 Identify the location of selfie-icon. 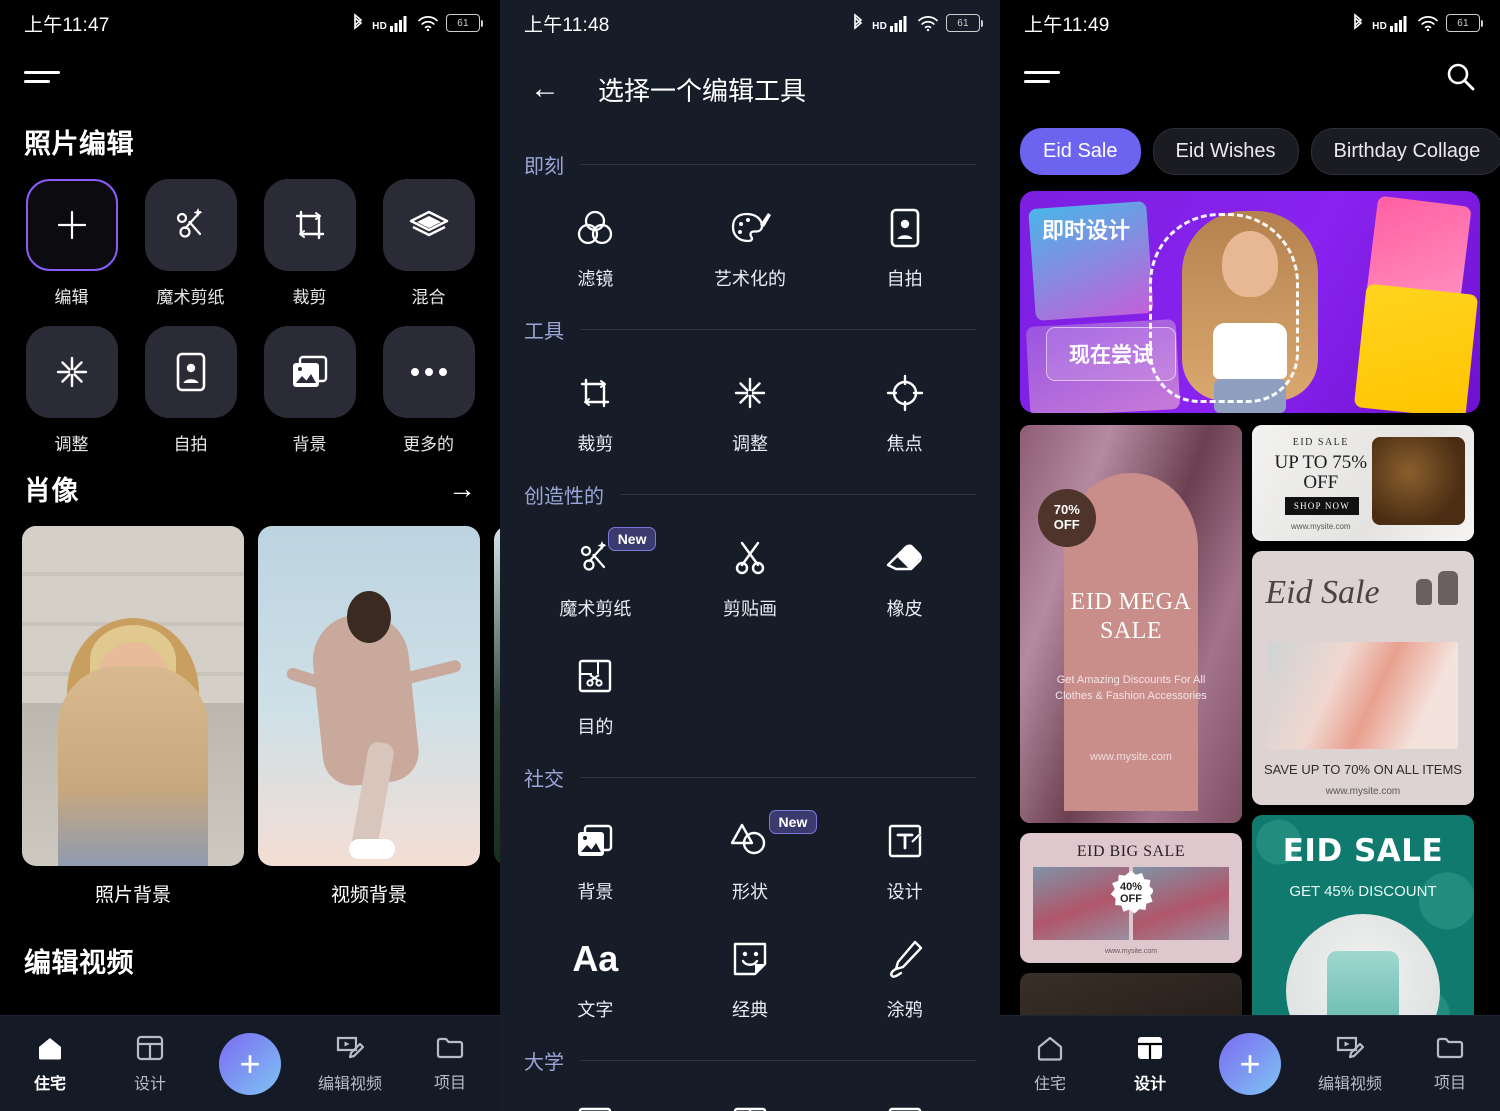
(190, 372).